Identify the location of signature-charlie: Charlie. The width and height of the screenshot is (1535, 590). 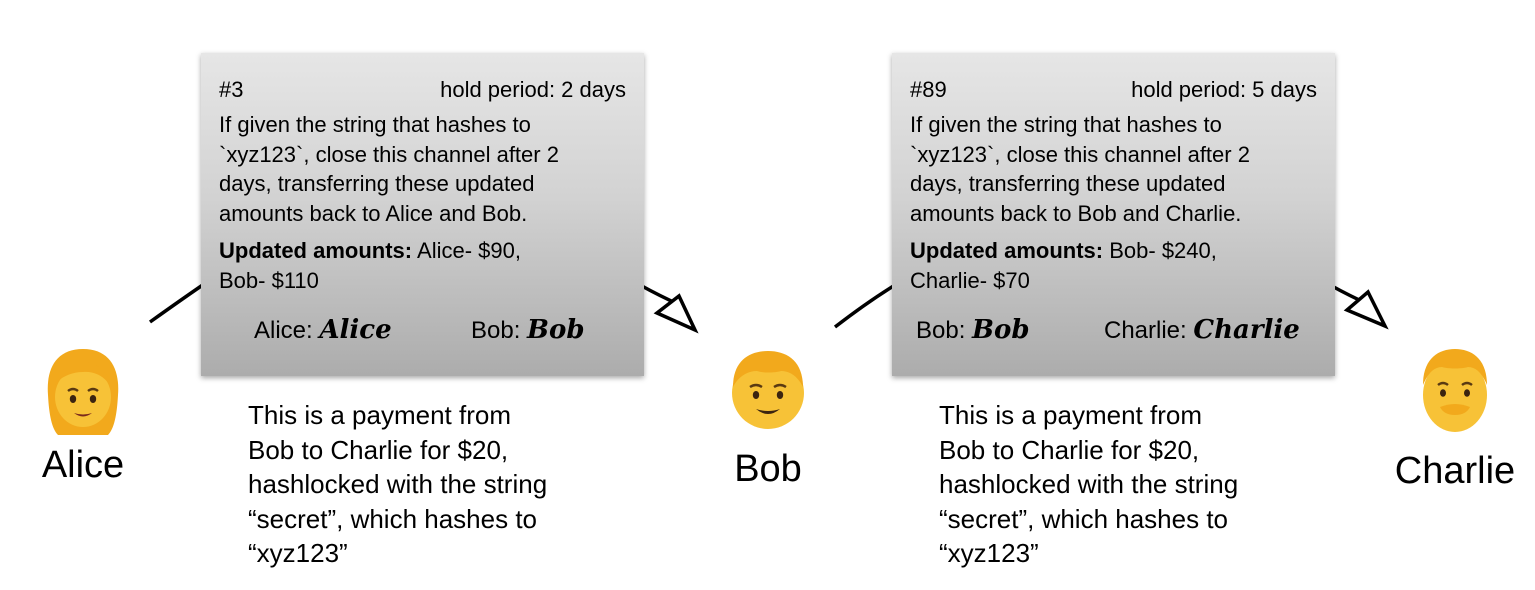
(1202, 330).